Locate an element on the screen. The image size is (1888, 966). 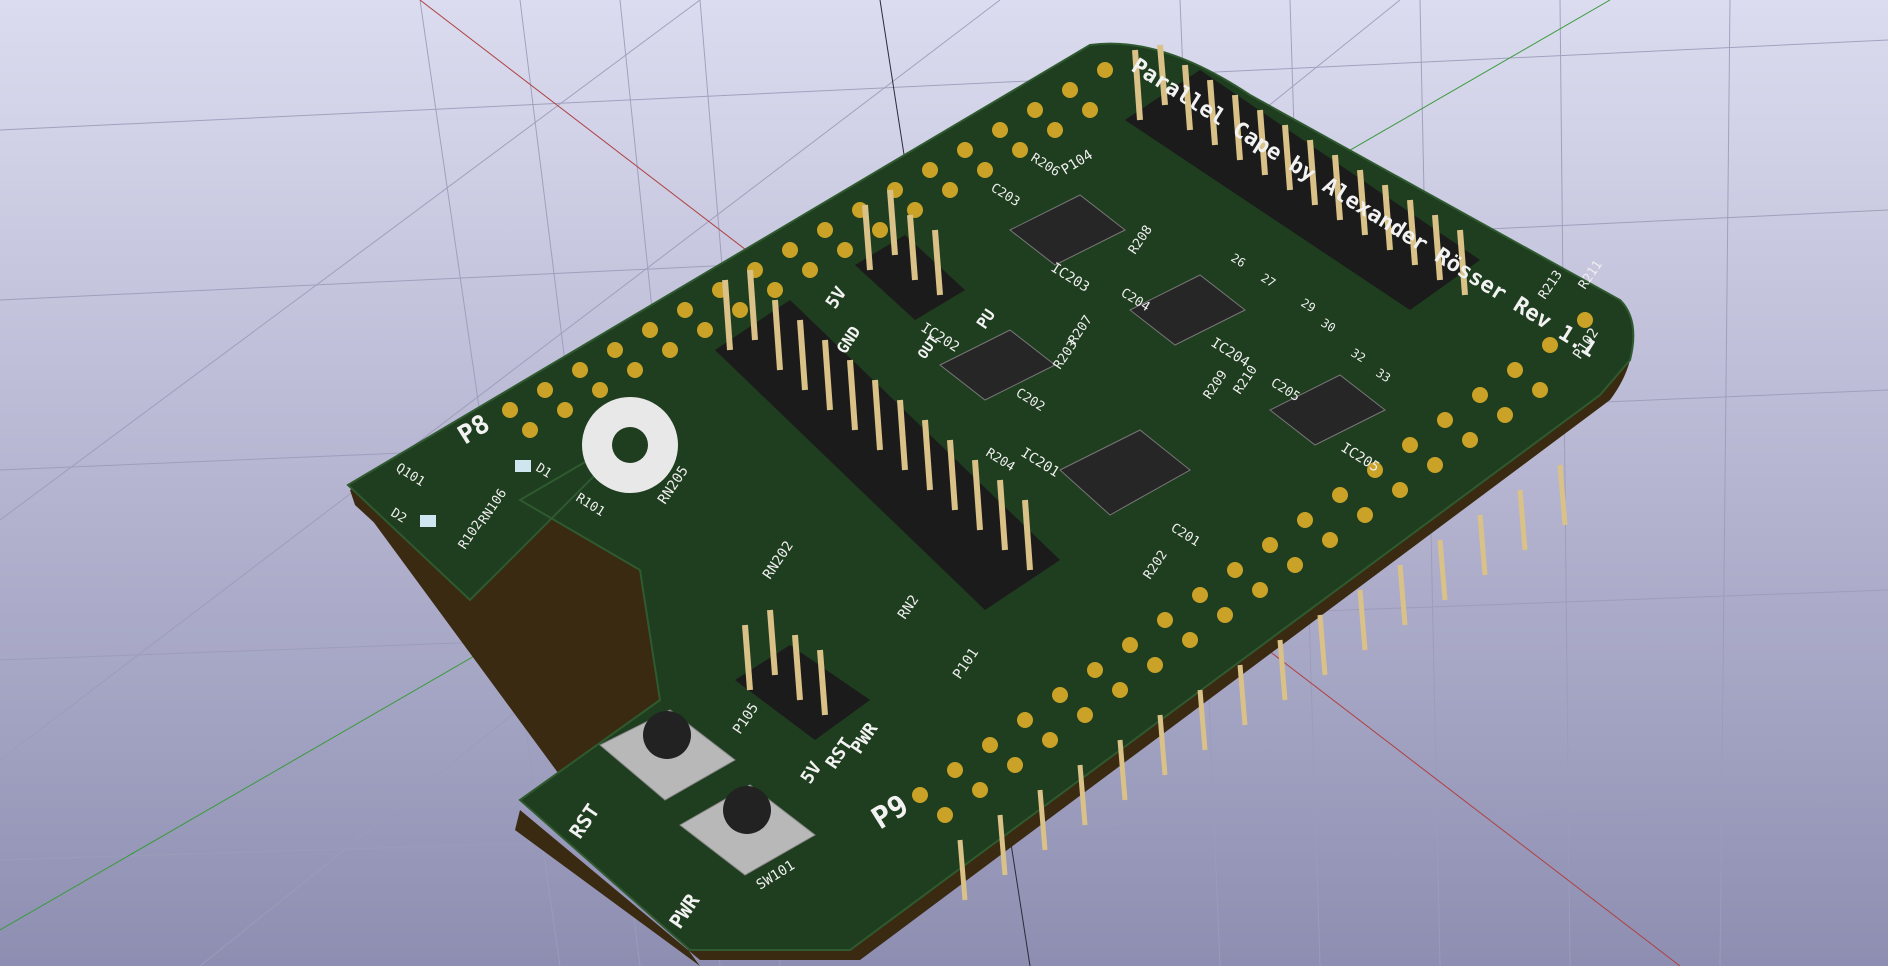
led-d2 is located at coordinates (428, 521).